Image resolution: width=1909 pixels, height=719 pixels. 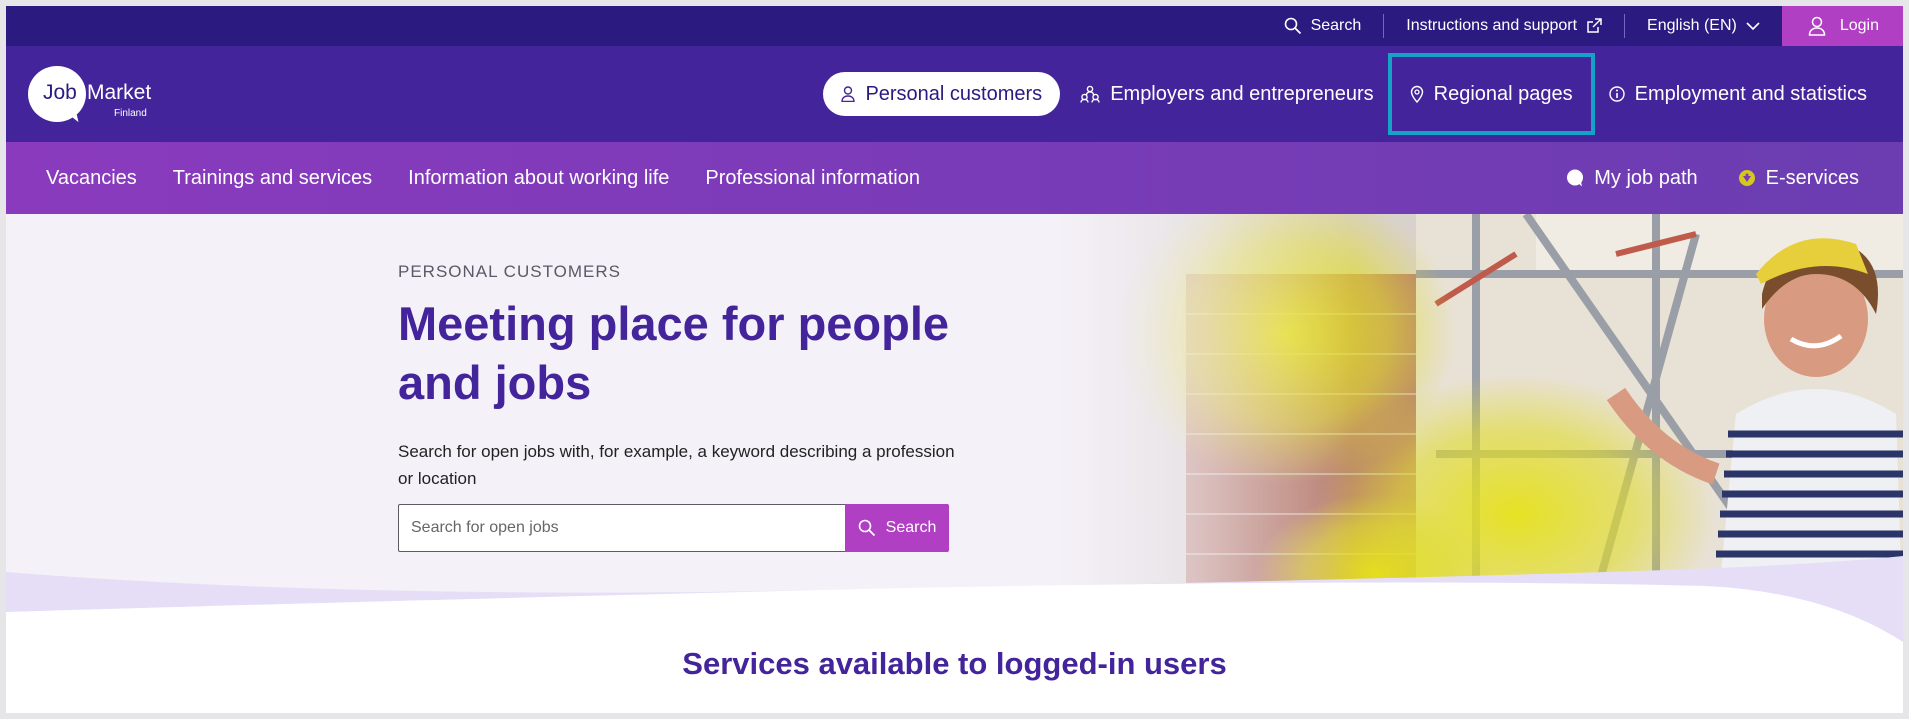 I want to click on people-group-icon, so click(x=1090, y=94).